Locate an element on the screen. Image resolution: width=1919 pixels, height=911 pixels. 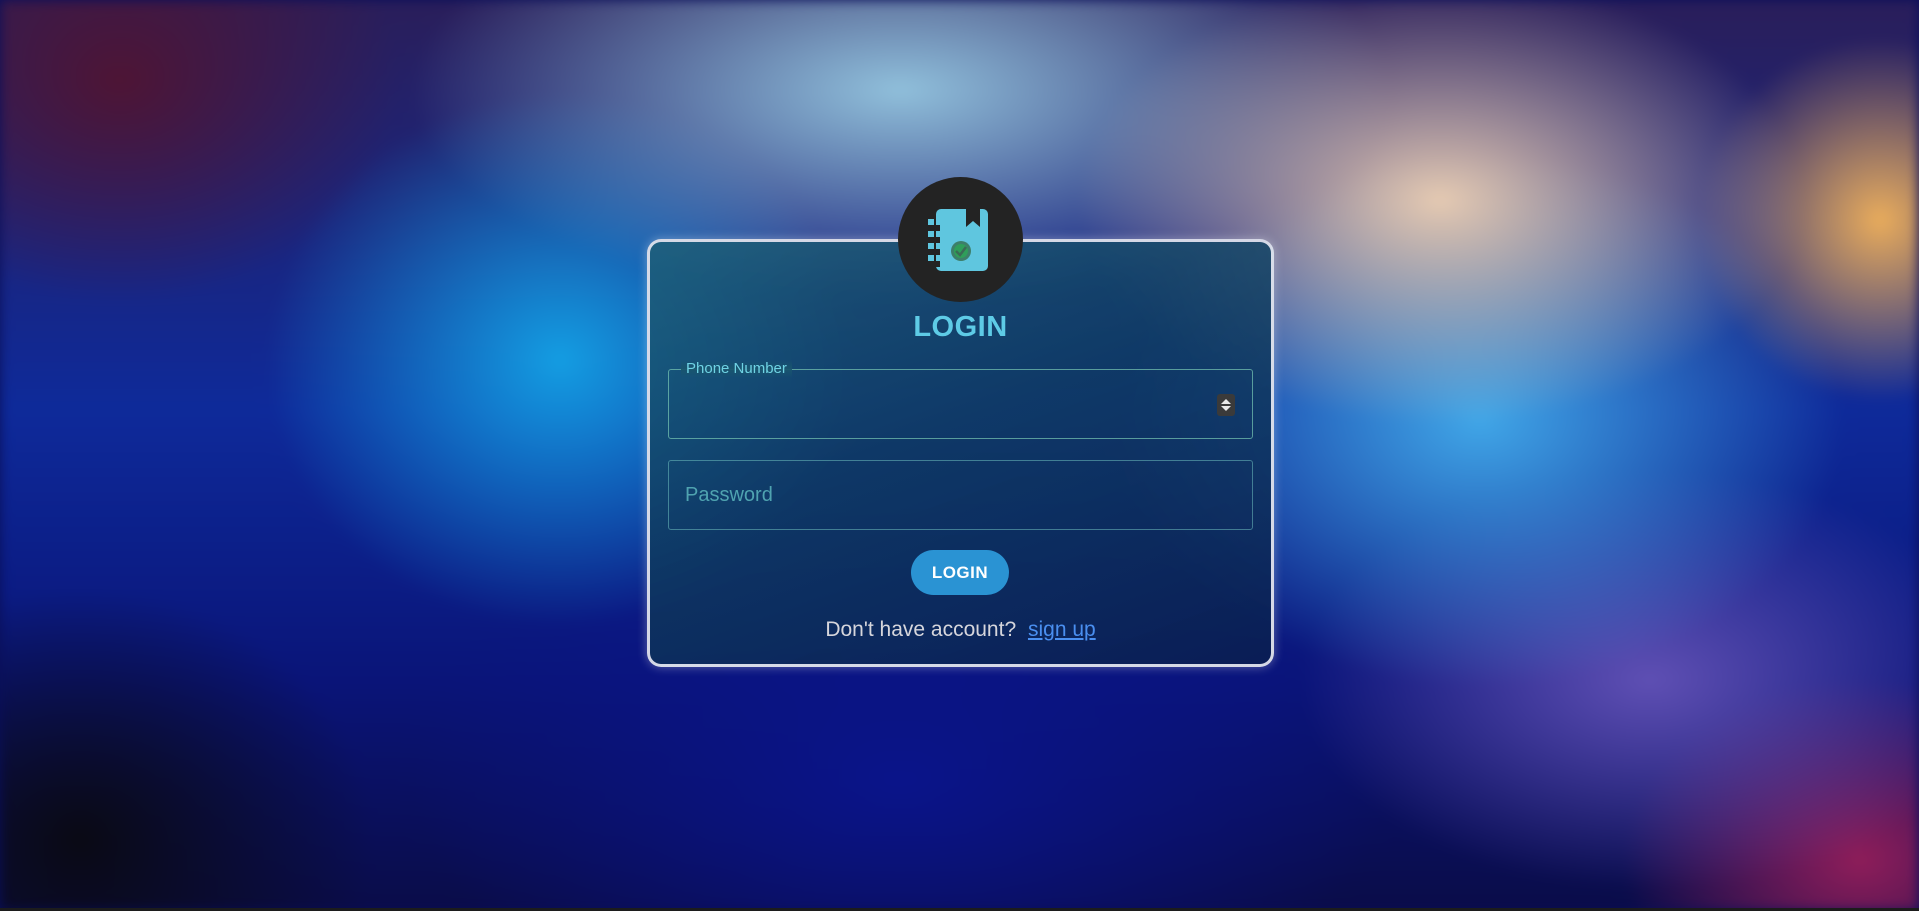
spinner-up-icon is located at coordinates (1226, 401).